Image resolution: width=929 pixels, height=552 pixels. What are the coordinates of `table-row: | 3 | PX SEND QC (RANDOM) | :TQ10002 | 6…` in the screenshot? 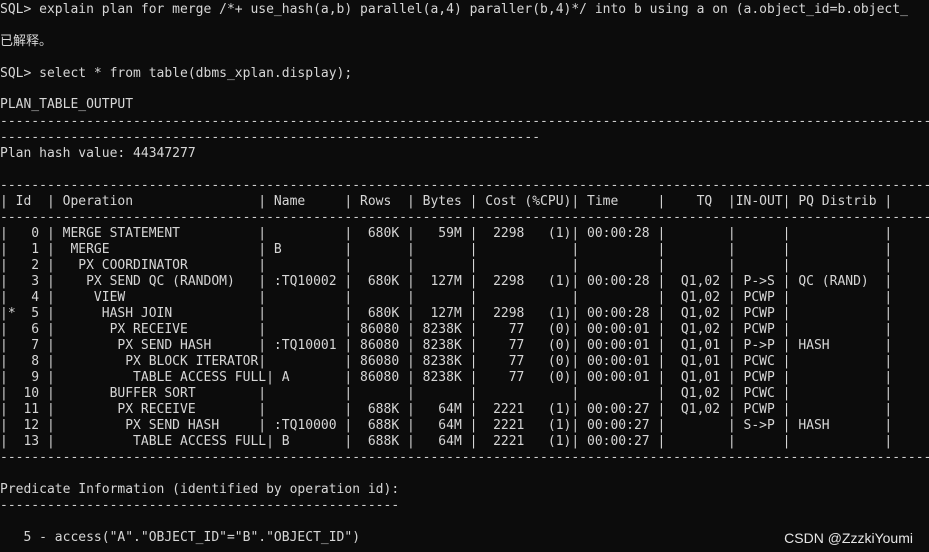 It's located at (446, 281).